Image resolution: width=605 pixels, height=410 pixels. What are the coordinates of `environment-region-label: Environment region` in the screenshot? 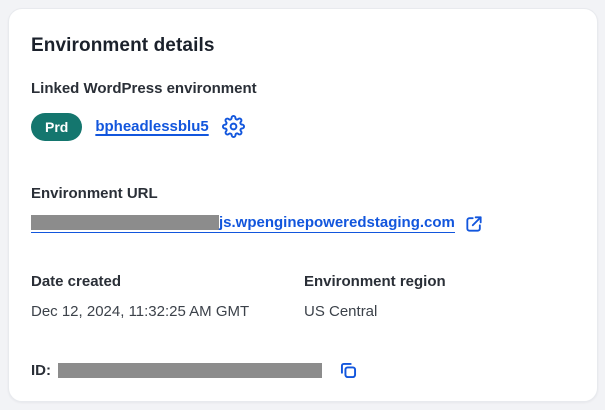 It's located at (375, 281).